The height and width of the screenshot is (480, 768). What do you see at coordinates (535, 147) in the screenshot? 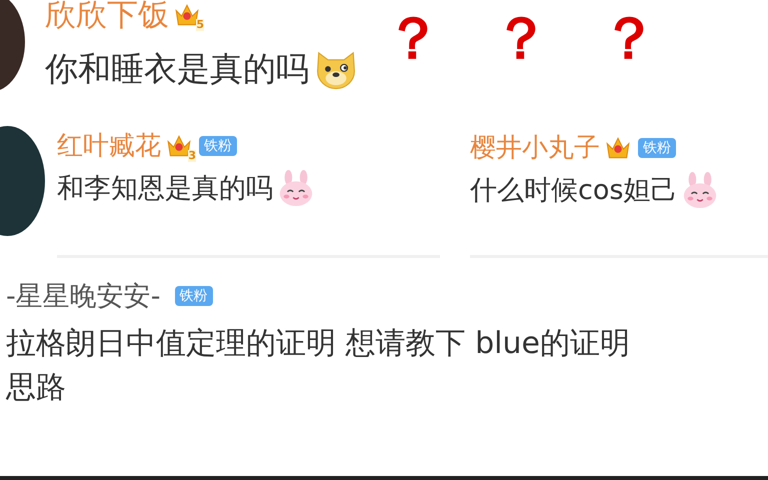
I see `user-name: 樱井小丸子` at bounding box center [535, 147].